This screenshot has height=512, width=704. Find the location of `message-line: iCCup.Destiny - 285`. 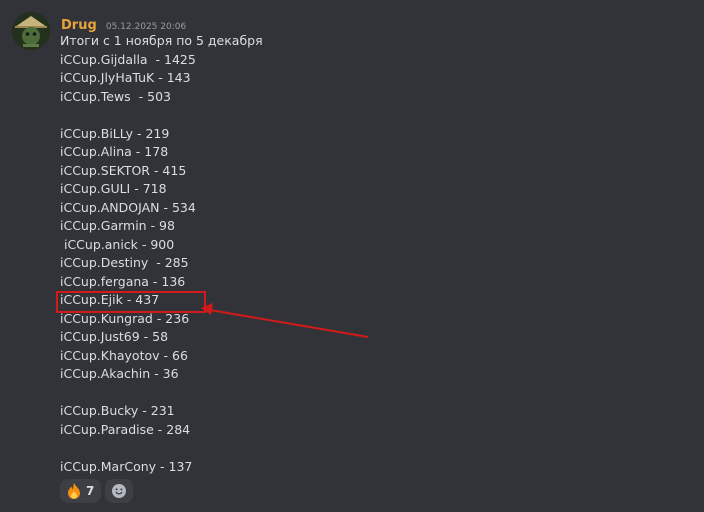

message-line: iCCup.Destiny - 285 is located at coordinates (124, 262).